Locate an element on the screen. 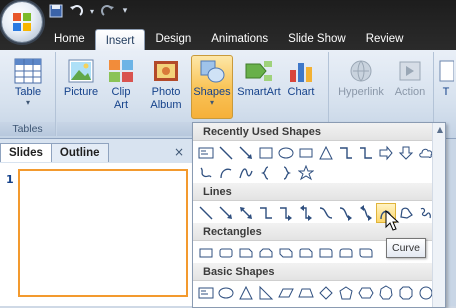 The width and height of the screenshot is (456, 308). round-diagonal-rectangle-icon is located at coordinates (366, 253).